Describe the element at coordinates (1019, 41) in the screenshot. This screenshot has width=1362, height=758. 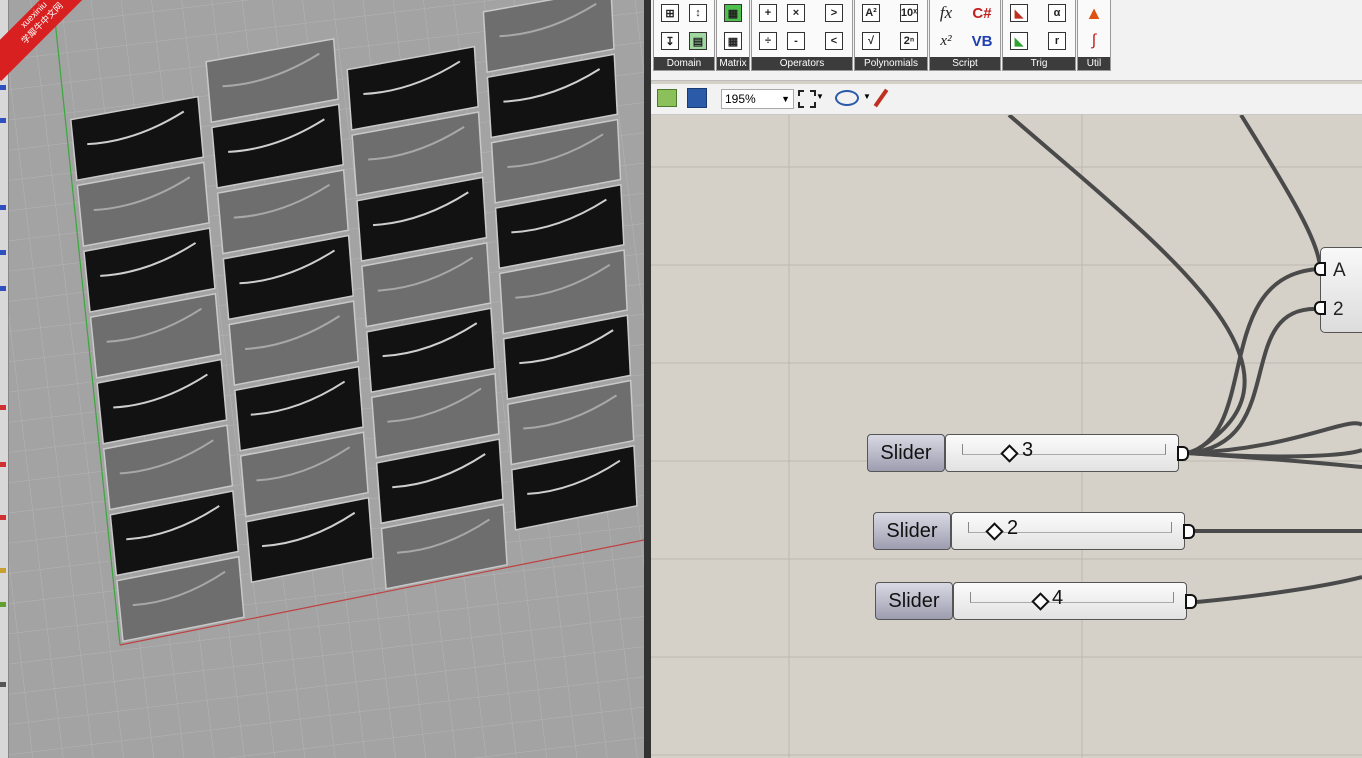
I see `right-trig-icon: ◣` at that location.